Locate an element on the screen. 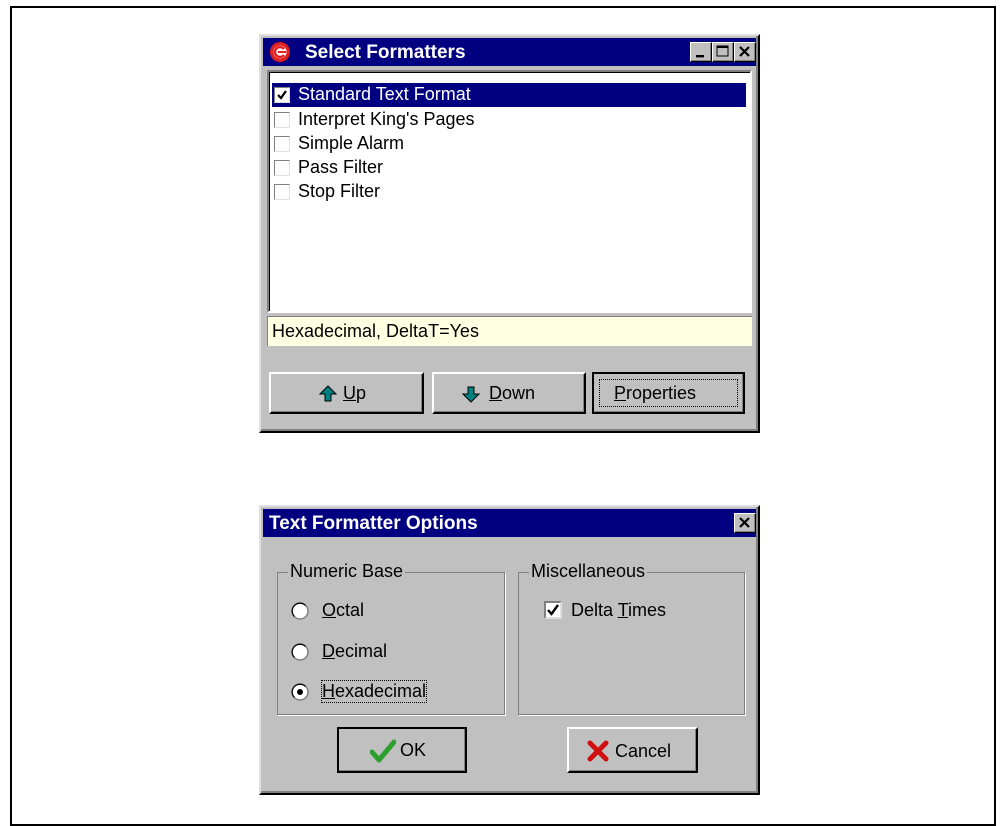 This screenshot has width=1008, height=826. down-label: own is located at coordinates (519, 393).